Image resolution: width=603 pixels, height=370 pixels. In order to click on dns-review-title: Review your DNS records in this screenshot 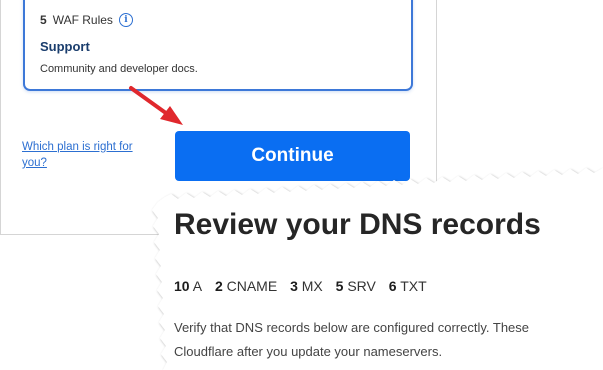, I will do `click(357, 224)`.